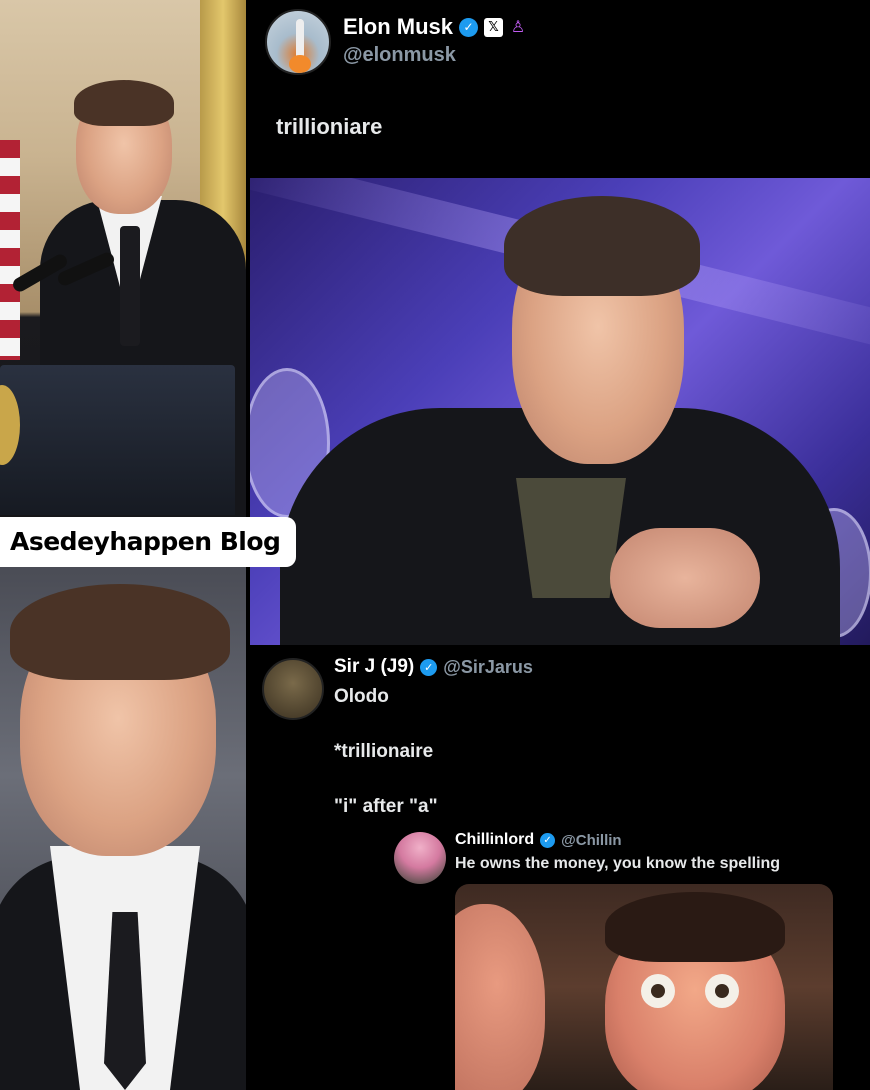 Image resolution: width=870 pixels, height=1090 pixels. What do you see at coordinates (618, 863) in the screenshot?
I see `reply-text: He owns the money, you know the spelling` at bounding box center [618, 863].